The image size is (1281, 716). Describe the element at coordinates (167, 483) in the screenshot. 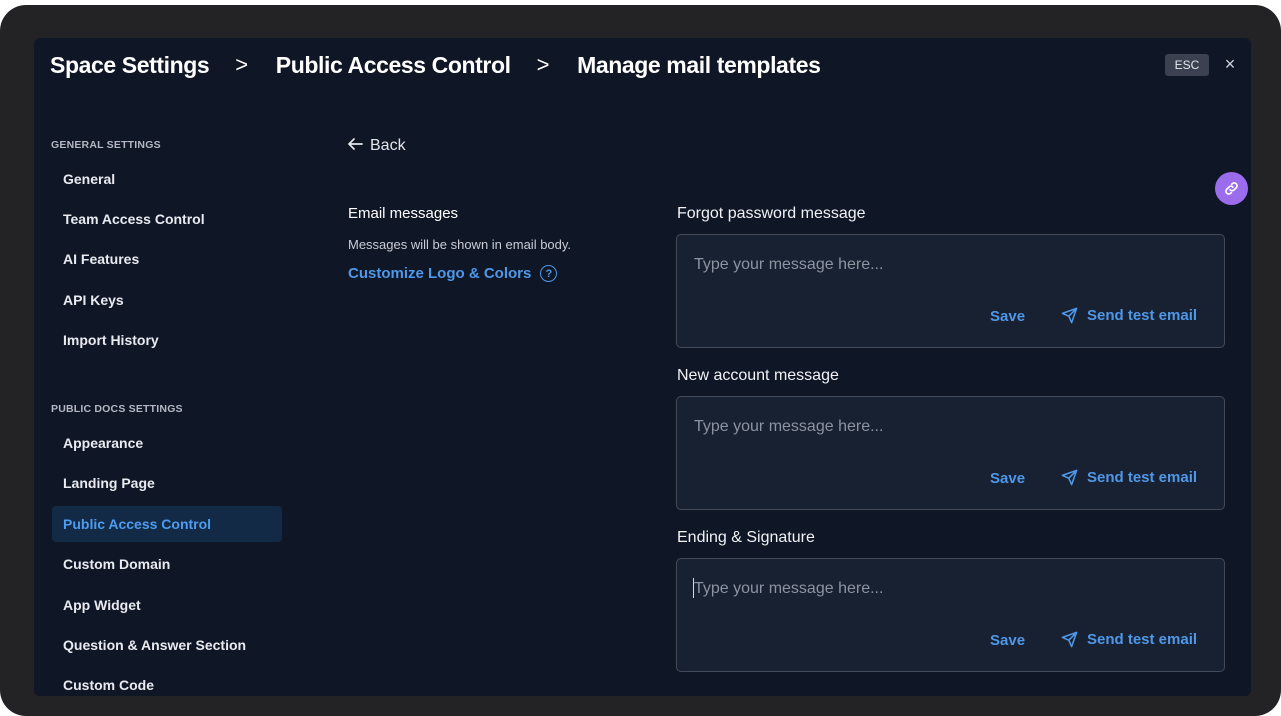

I see `sidebar-item-landing-page: Landing Page` at that location.